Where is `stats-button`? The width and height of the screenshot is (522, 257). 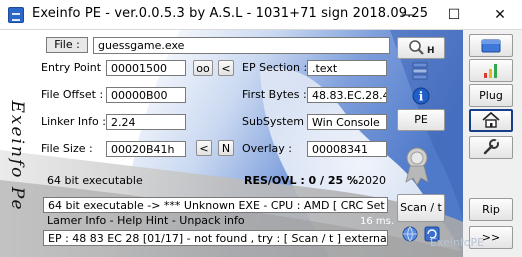
stats-button is located at coordinates (491, 70).